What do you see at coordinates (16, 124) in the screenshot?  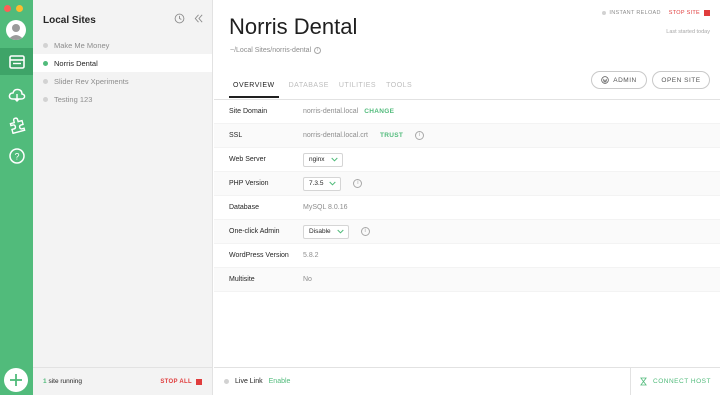 I see `addons-icon` at bounding box center [16, 124].